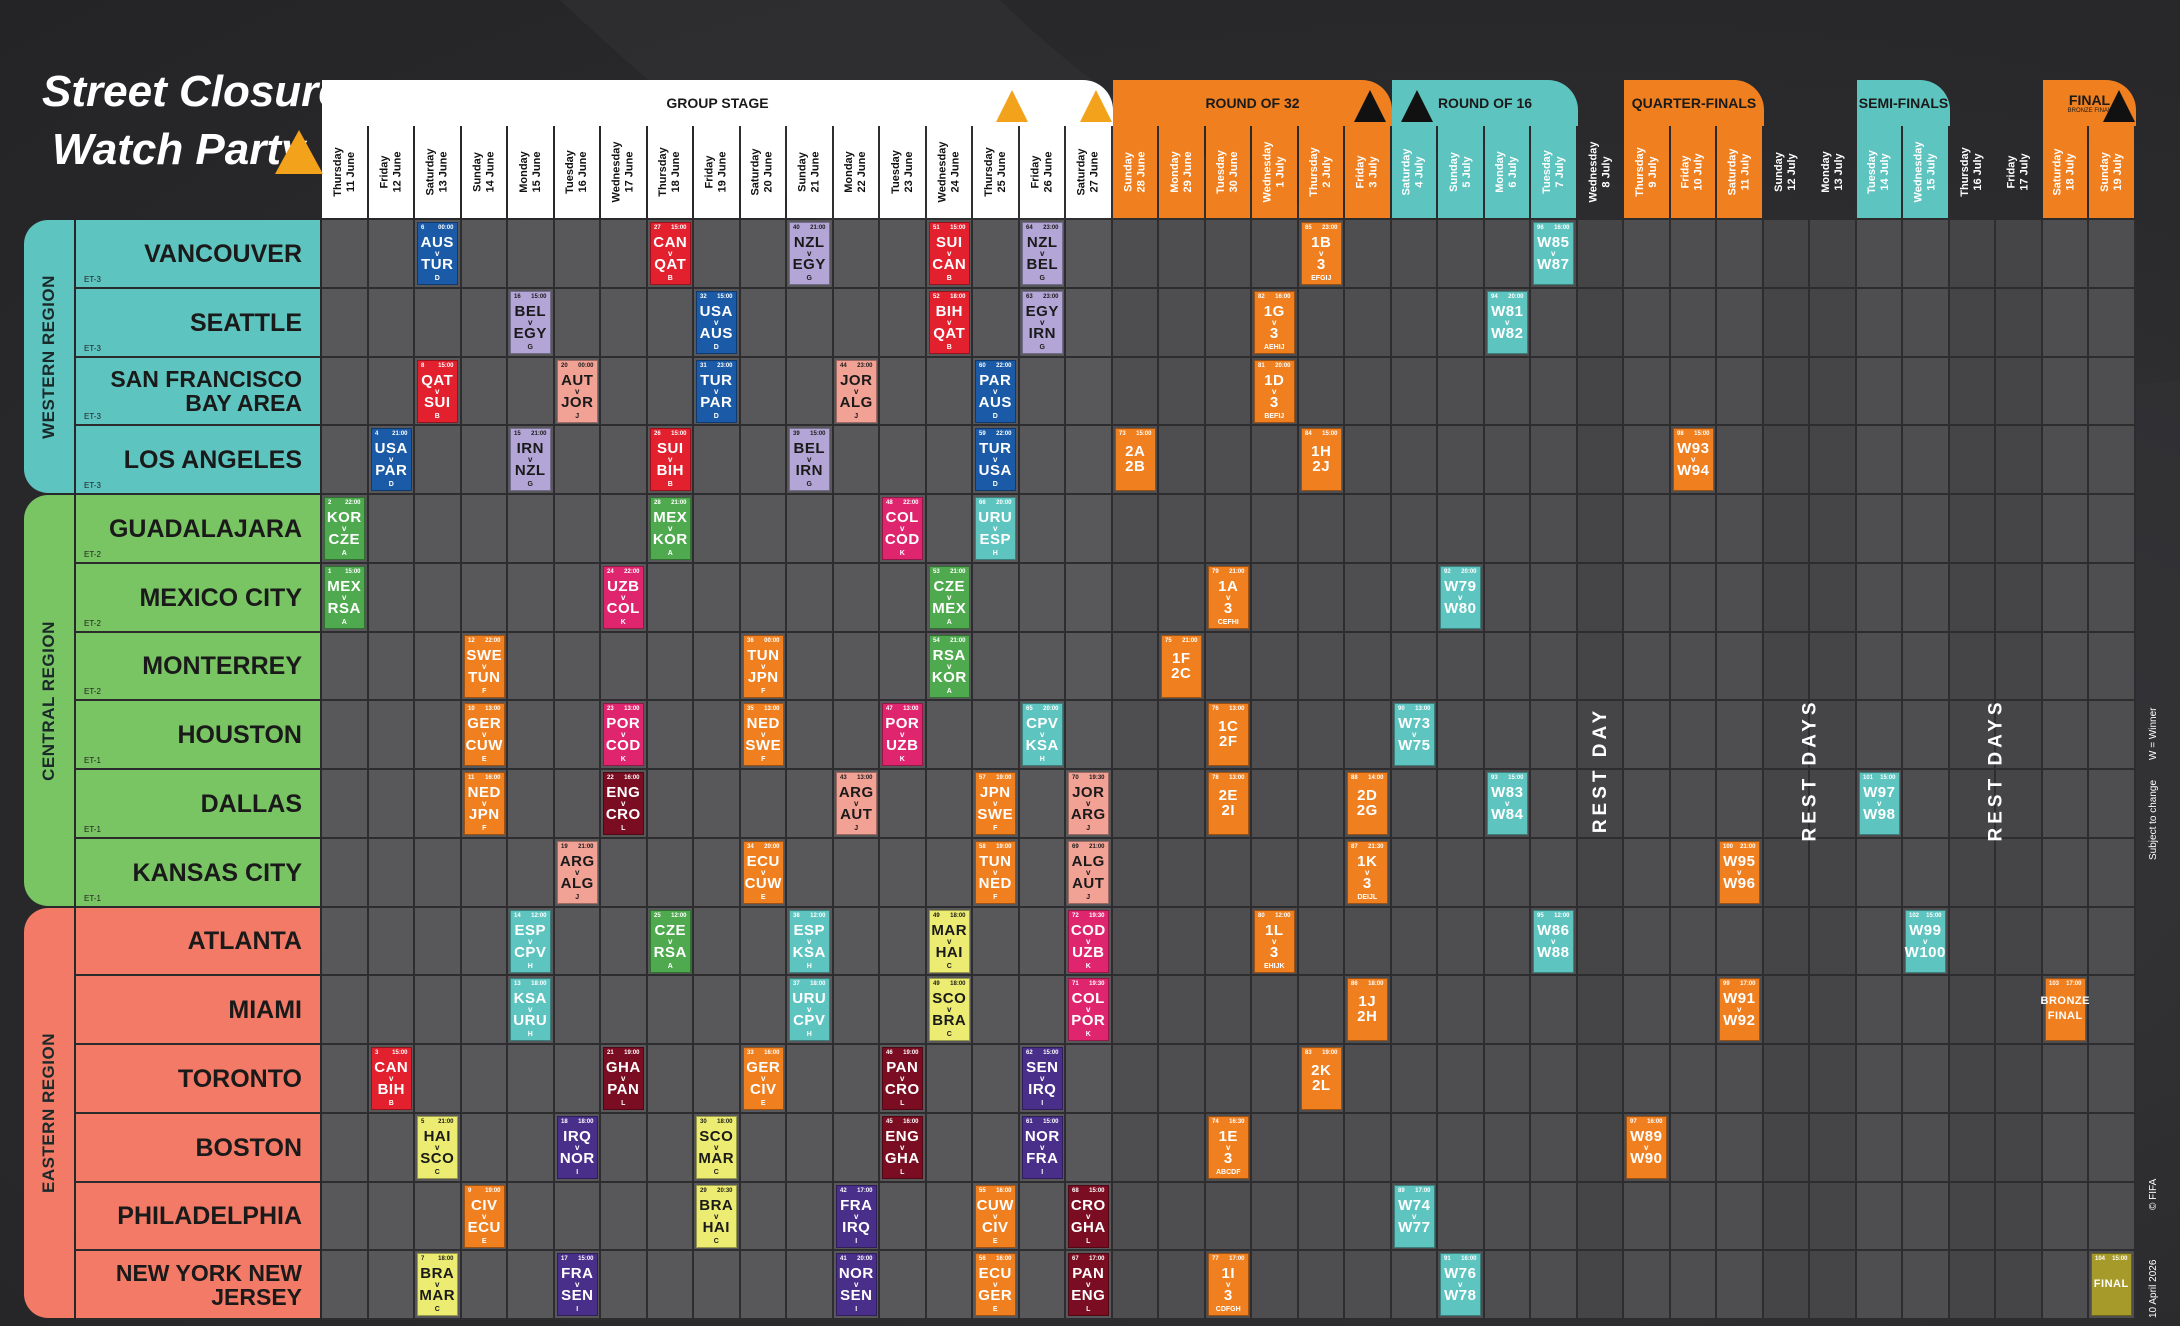  What do you see at coordinates (437, 391) in the screenshot?
I see `match-tile: 8 15:00 QAT v SUI B` at bounding box center [437, 391].